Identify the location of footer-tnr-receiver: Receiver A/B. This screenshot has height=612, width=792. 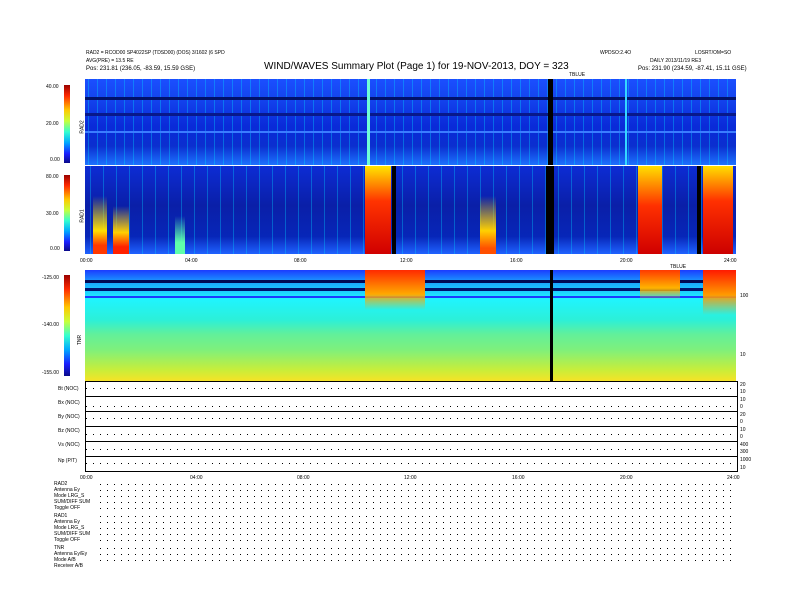
(68, 566).